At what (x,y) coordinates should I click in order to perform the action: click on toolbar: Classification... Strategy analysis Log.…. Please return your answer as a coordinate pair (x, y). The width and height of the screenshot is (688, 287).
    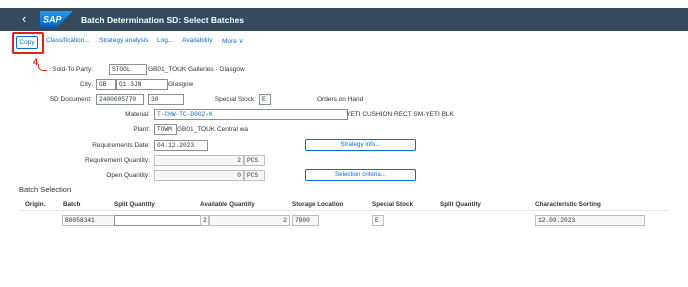
    Looking at the image, I should click on (344, 41).